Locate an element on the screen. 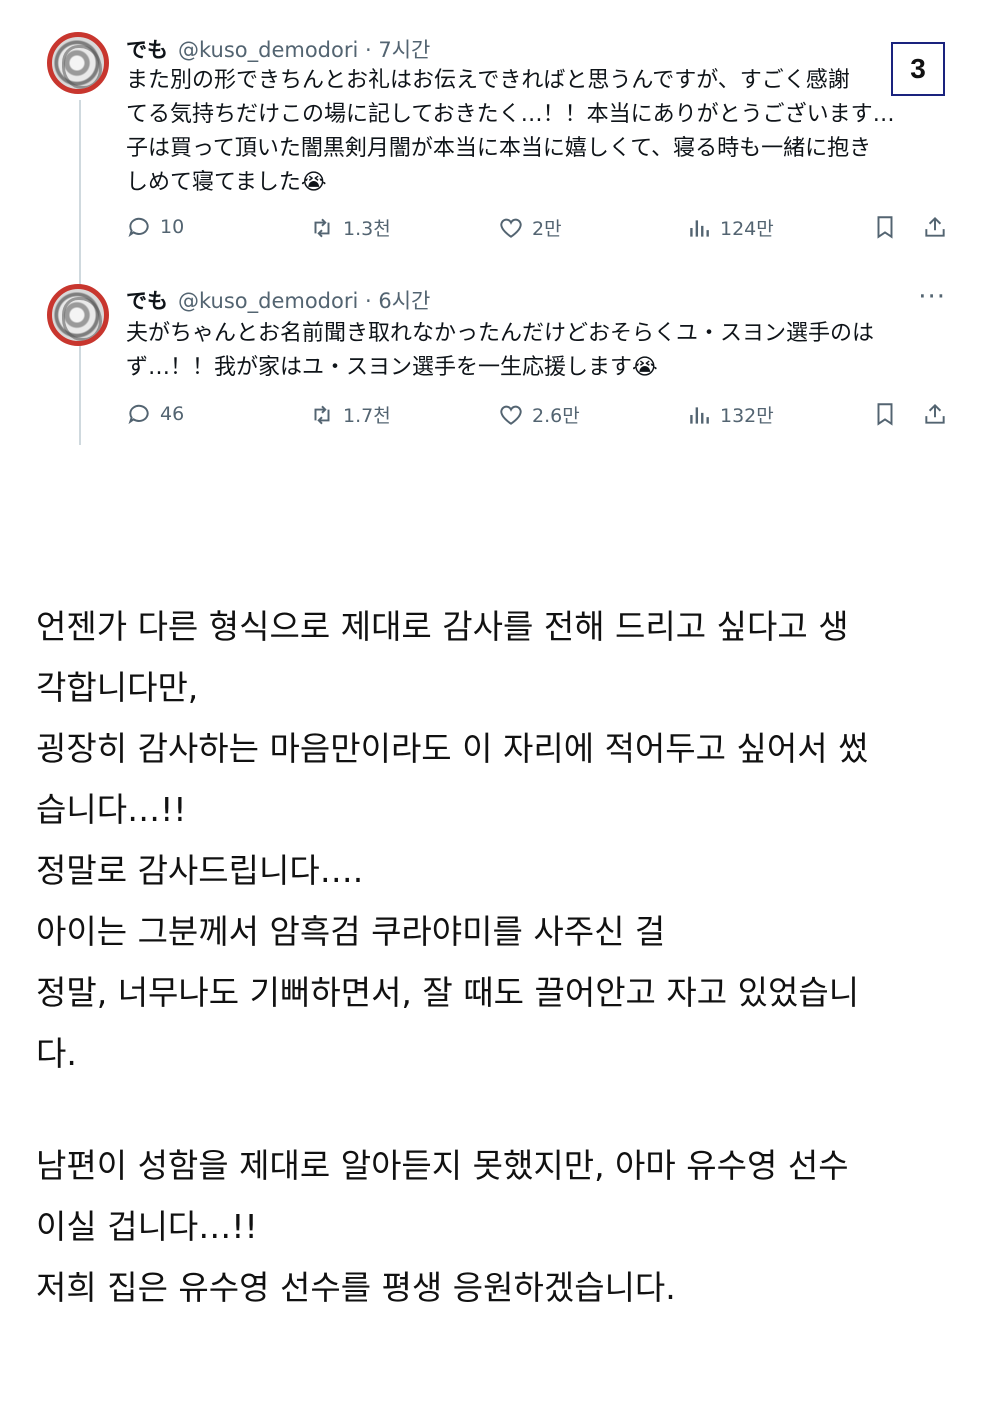 The width and height of the screenshot is (1000, 1427). tweet-actions: 46 1.7천 2.6만 132만 is located at coordinates (541, 418).